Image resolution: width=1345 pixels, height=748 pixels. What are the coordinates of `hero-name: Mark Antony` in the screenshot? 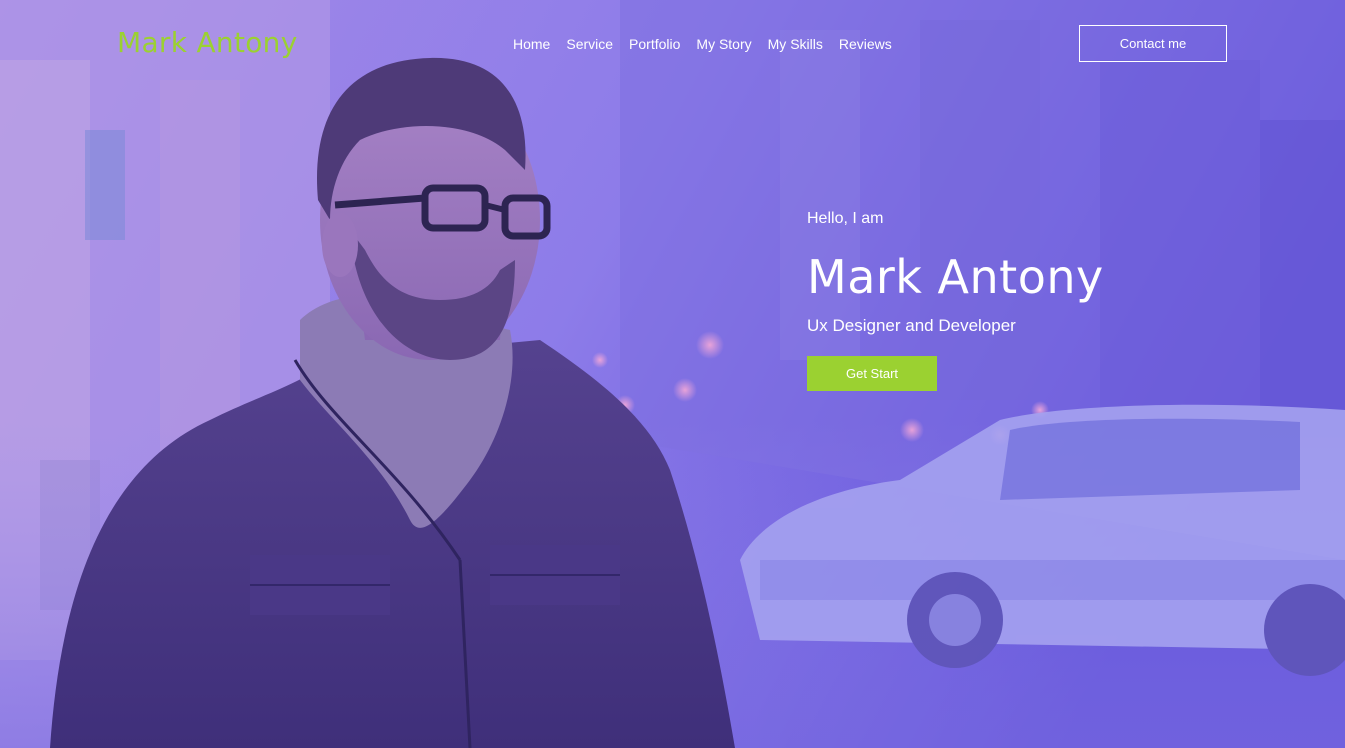 It's located at (955, 277).